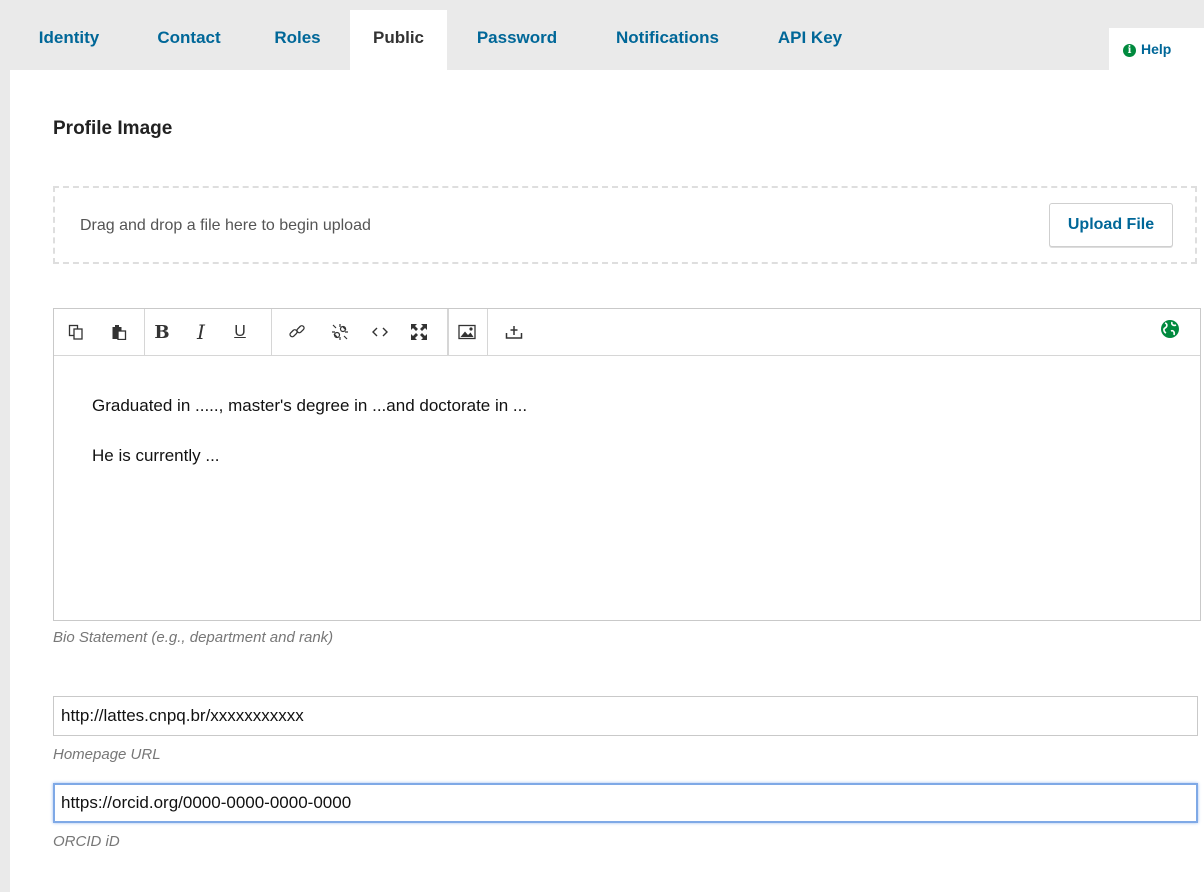 This screenshot has height=892, width=1204. Describe the element at coordinates (76, 332) in the screenshot. I see `copy-icon` at that location.